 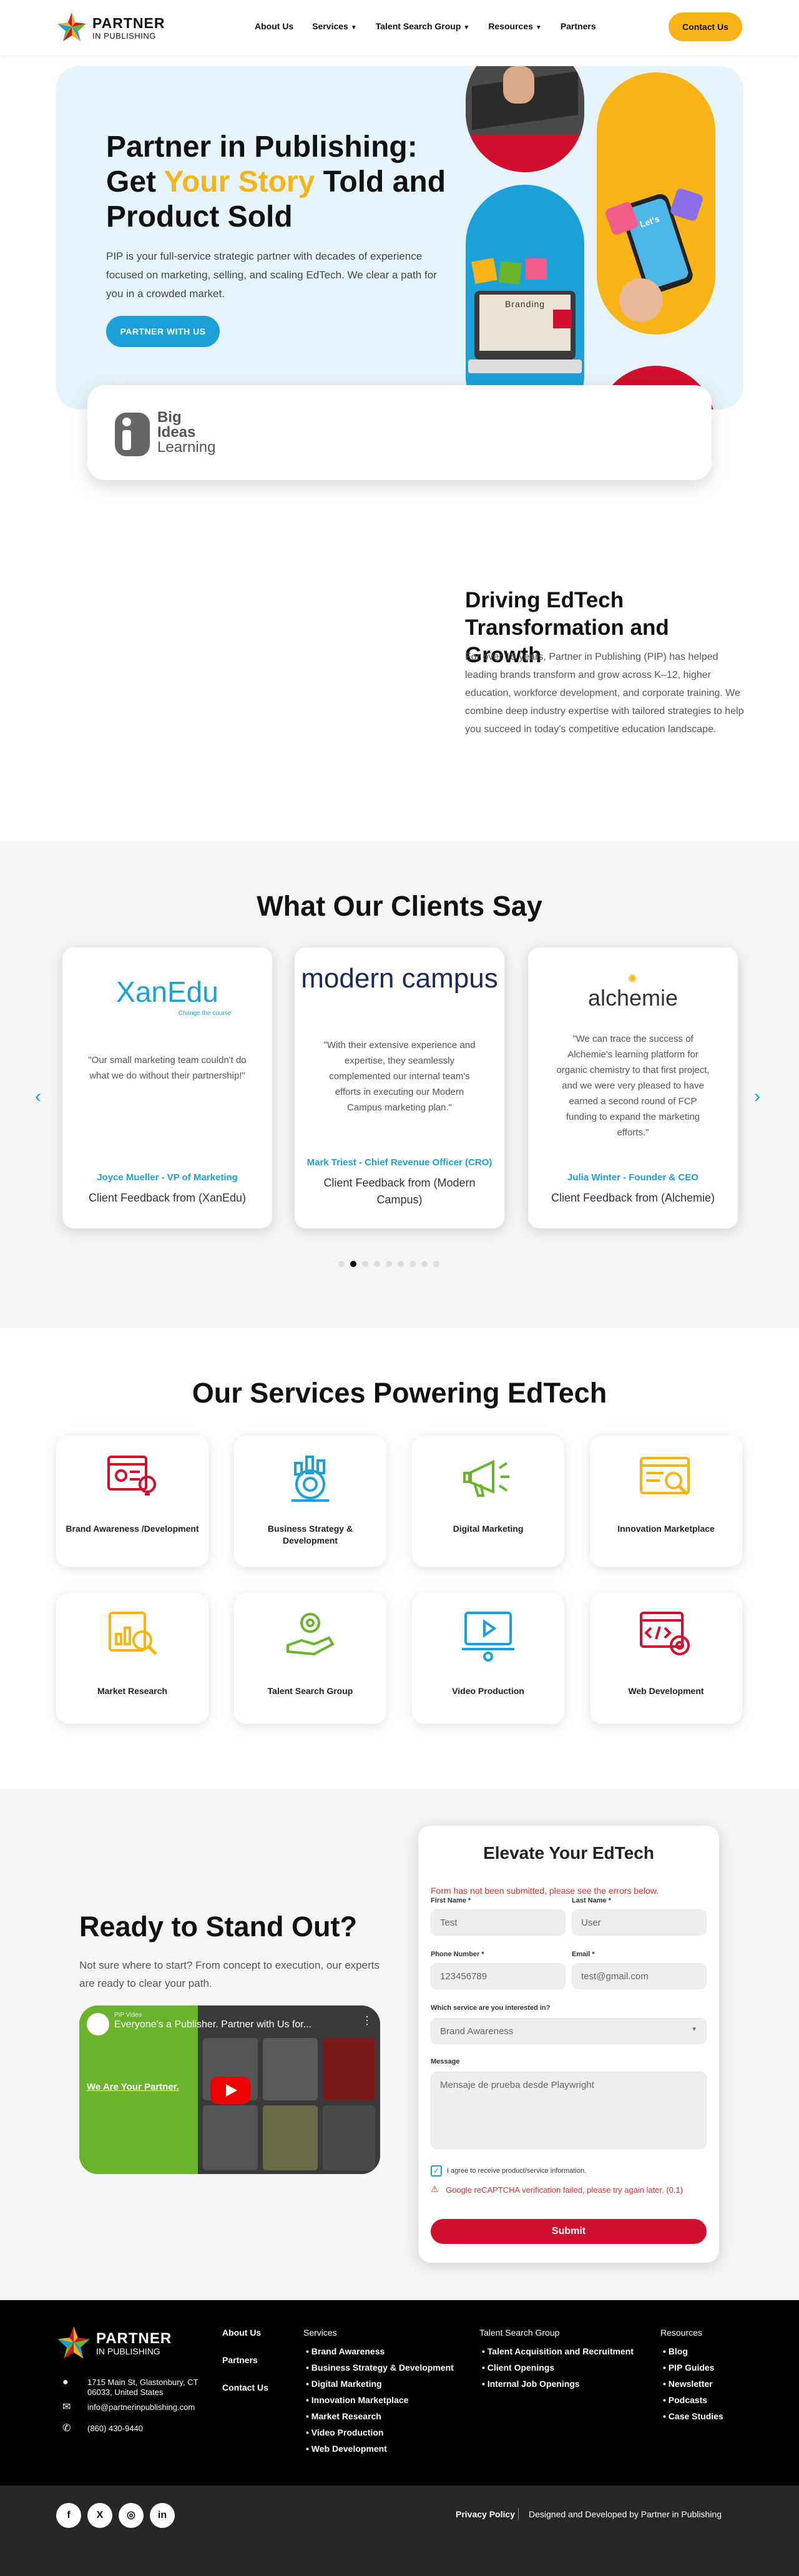 What do you see at coordinates (458, 1954) in the screenshot?
I see `phone-label: Phone Number *` at bounding box center [458, 1954].